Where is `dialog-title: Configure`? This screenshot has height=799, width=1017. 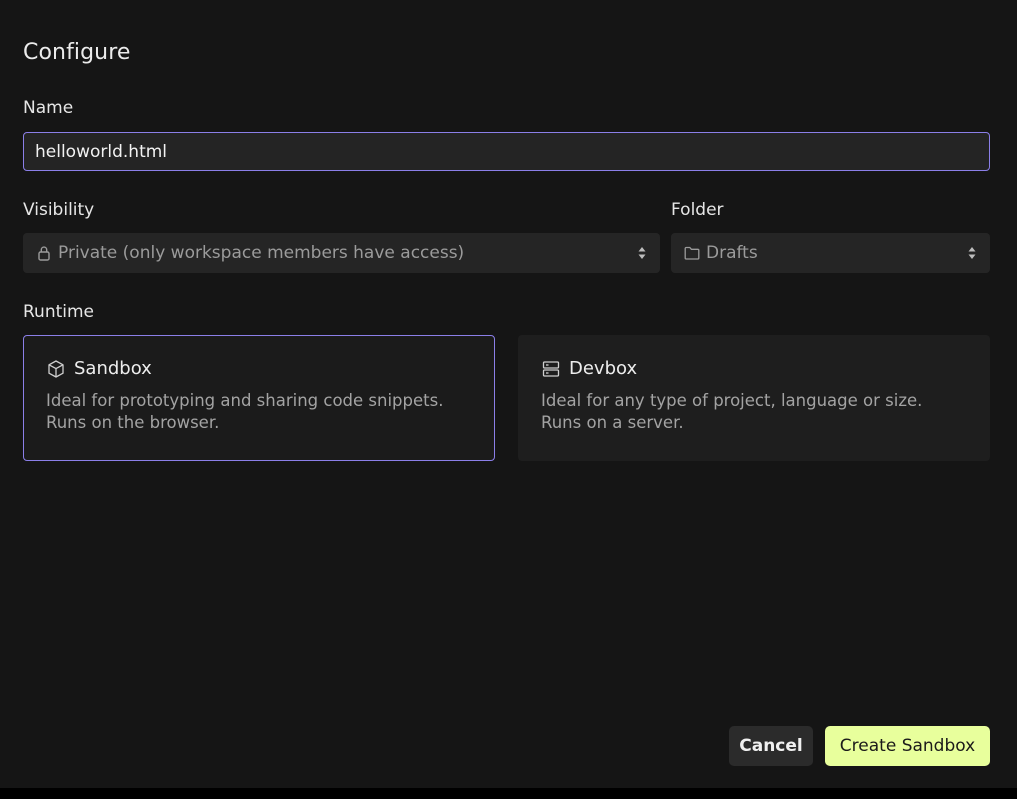 dialog-title: Configure is located at coordinates (77, 52).